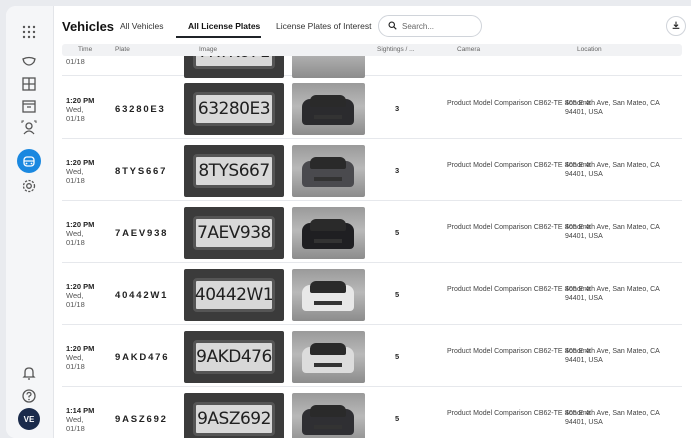  Describe the element at coordinates (29, 373) in the screenshot. I see `bell-icon` at that location.